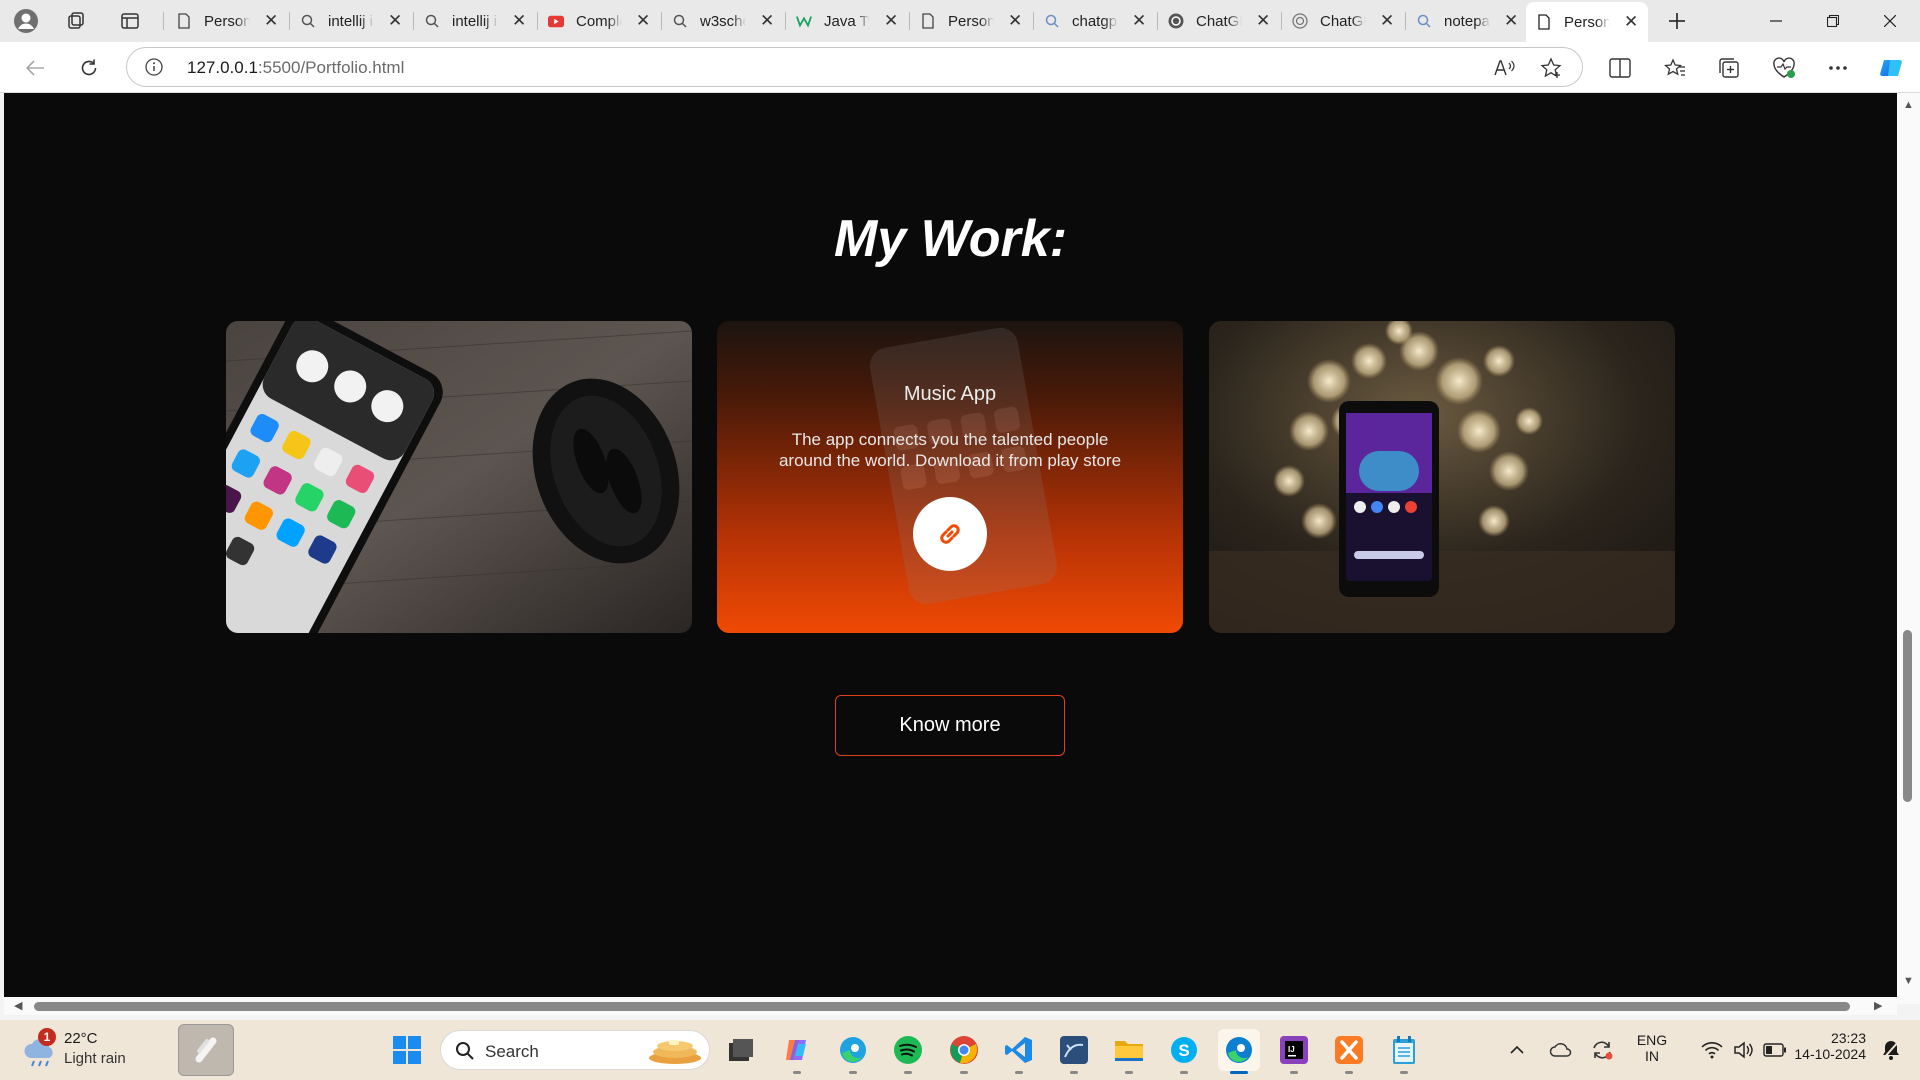 This screenshot has width=1920, height=1080. Describe the element at coordinates (1095, 21) in the screenshot. I see `tab-8: chatgpt ✕` at that location.